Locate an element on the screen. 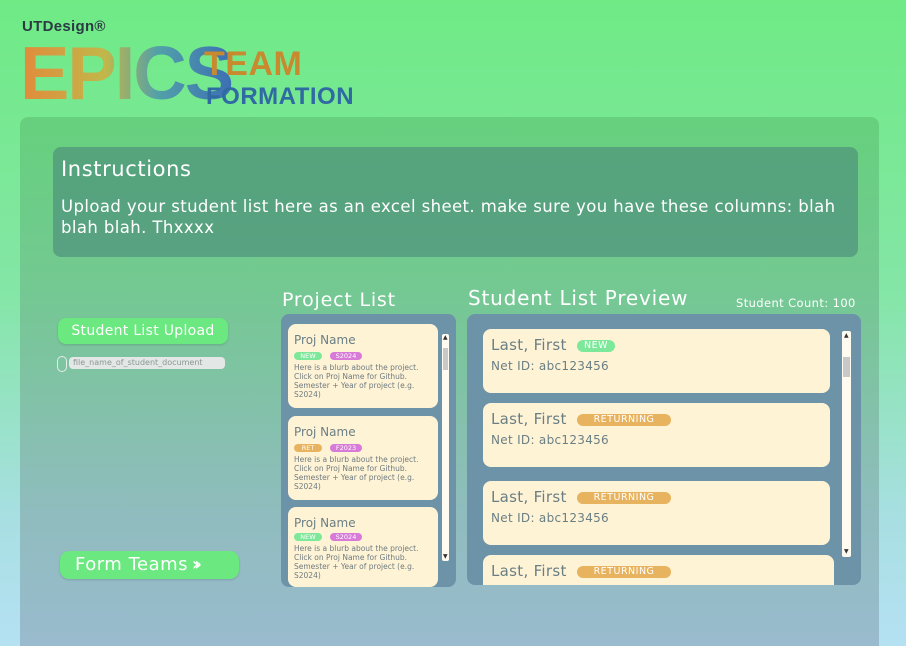  epics-logo: EPICS is located at coordinates (127, 73).